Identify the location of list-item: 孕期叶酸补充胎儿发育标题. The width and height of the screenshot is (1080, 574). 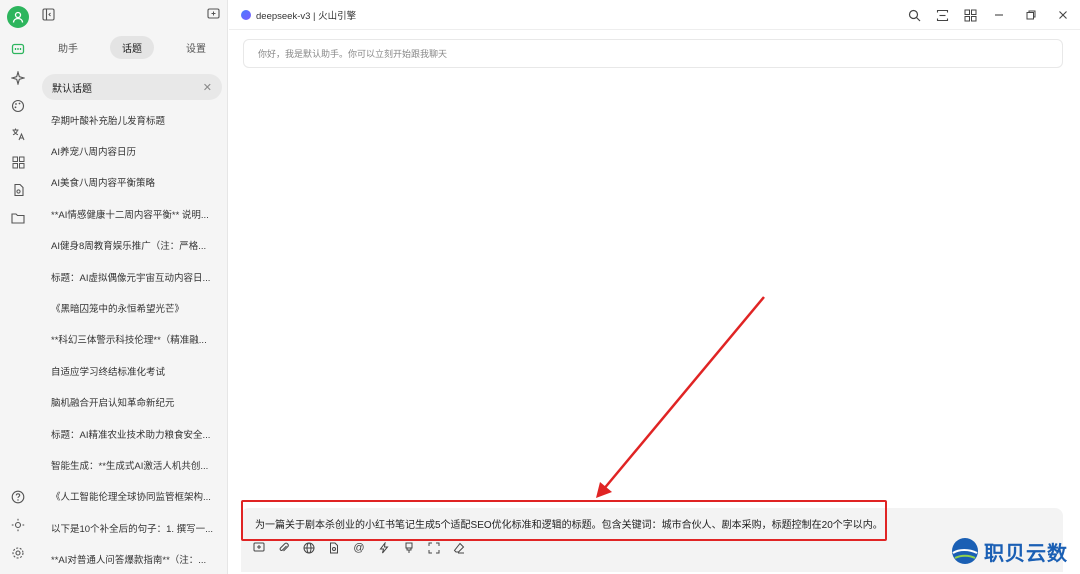
(132, 119).